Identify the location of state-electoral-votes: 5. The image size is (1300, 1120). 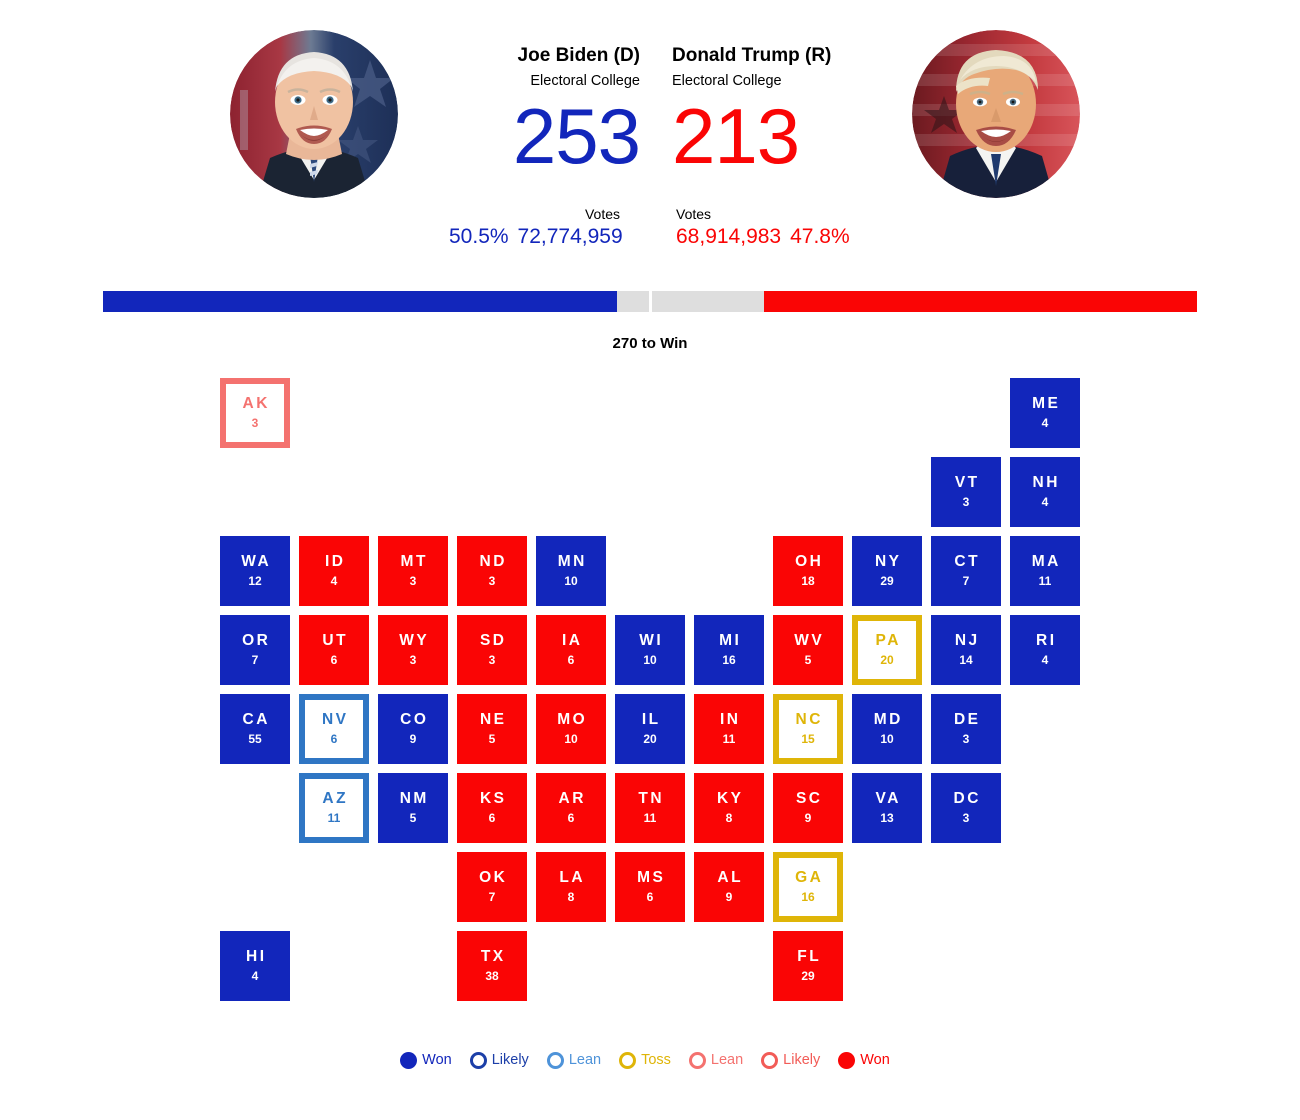
(492, 739).